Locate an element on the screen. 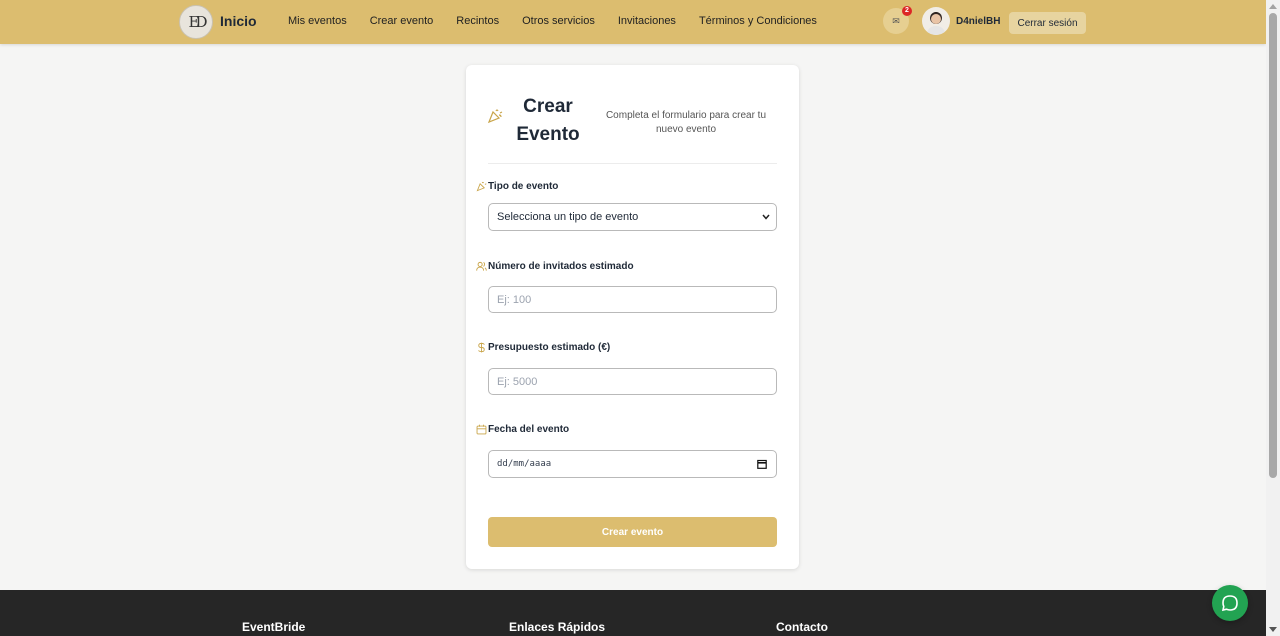 Image resolution: width=1280 pixels, height=636 pixels. nav-otros-servicios: Otros servicios is located at coordinates (558, 21).